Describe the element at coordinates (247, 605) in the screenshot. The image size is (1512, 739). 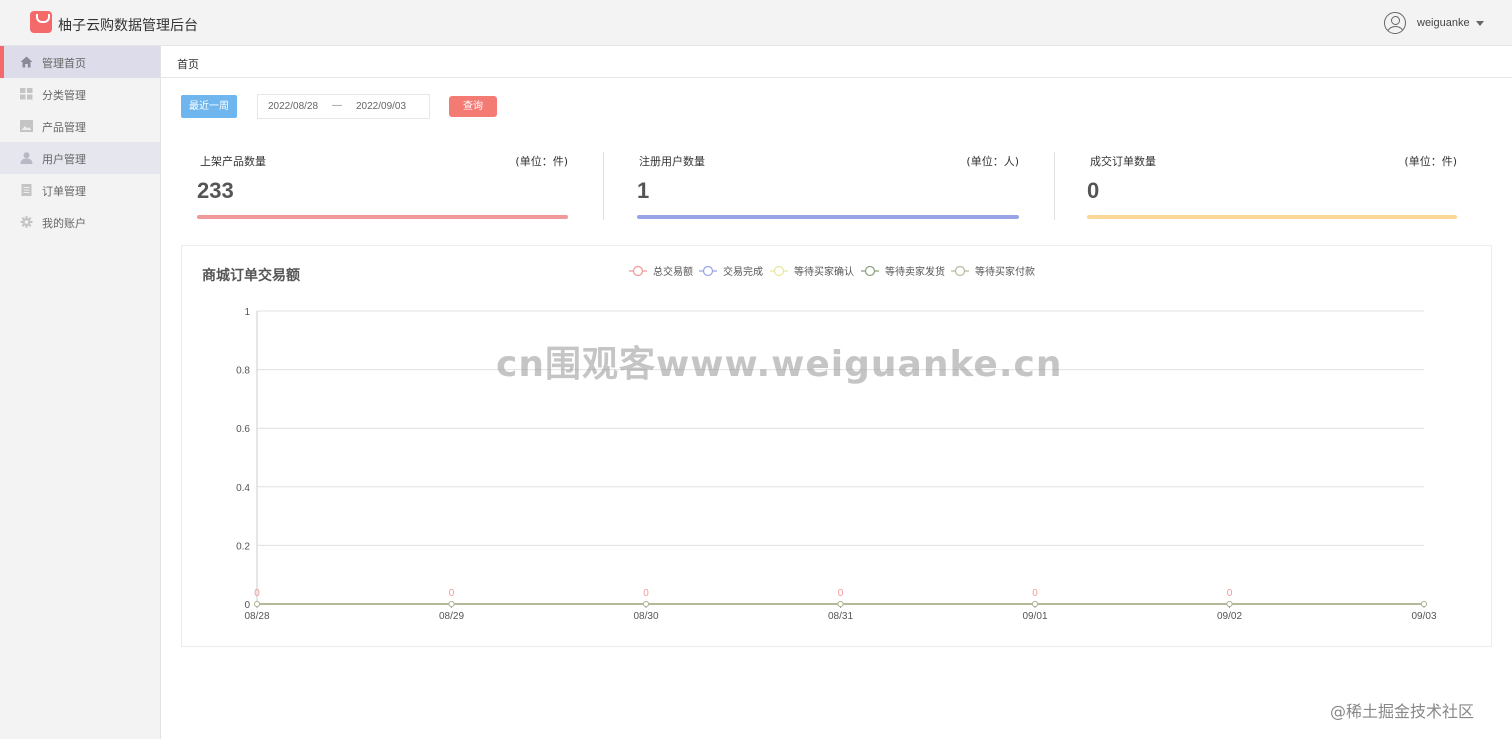
I see `y-tick-label: 0` at that location.